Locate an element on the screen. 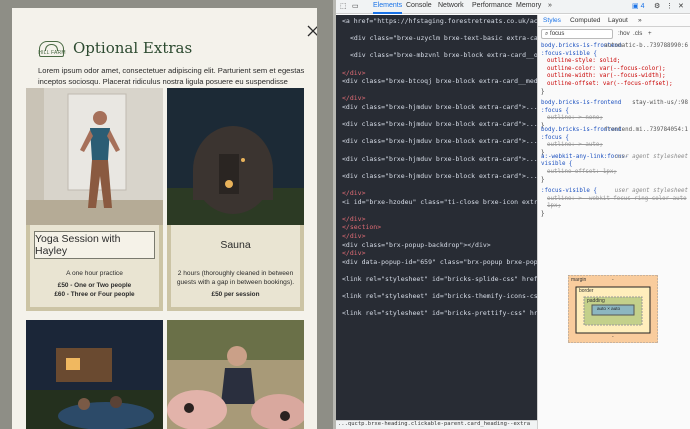 The image size is (690, 429). yoga-photo is located at coordinates (94, 156).